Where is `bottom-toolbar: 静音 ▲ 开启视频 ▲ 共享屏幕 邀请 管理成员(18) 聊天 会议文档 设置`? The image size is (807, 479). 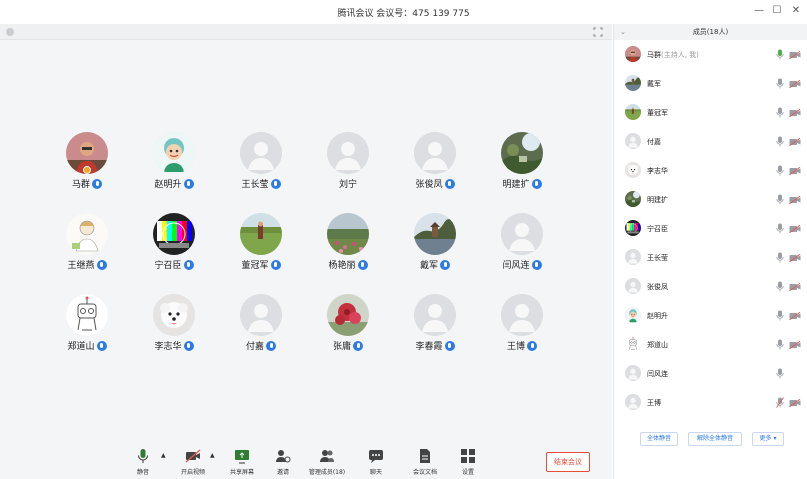 bottom-toolbar: 静音 ▲ 开启视频 ▲ 共享屏幕 邀请 管理成员(18) 聊天 会议文档 设置 is located at coordinates (306, 459).